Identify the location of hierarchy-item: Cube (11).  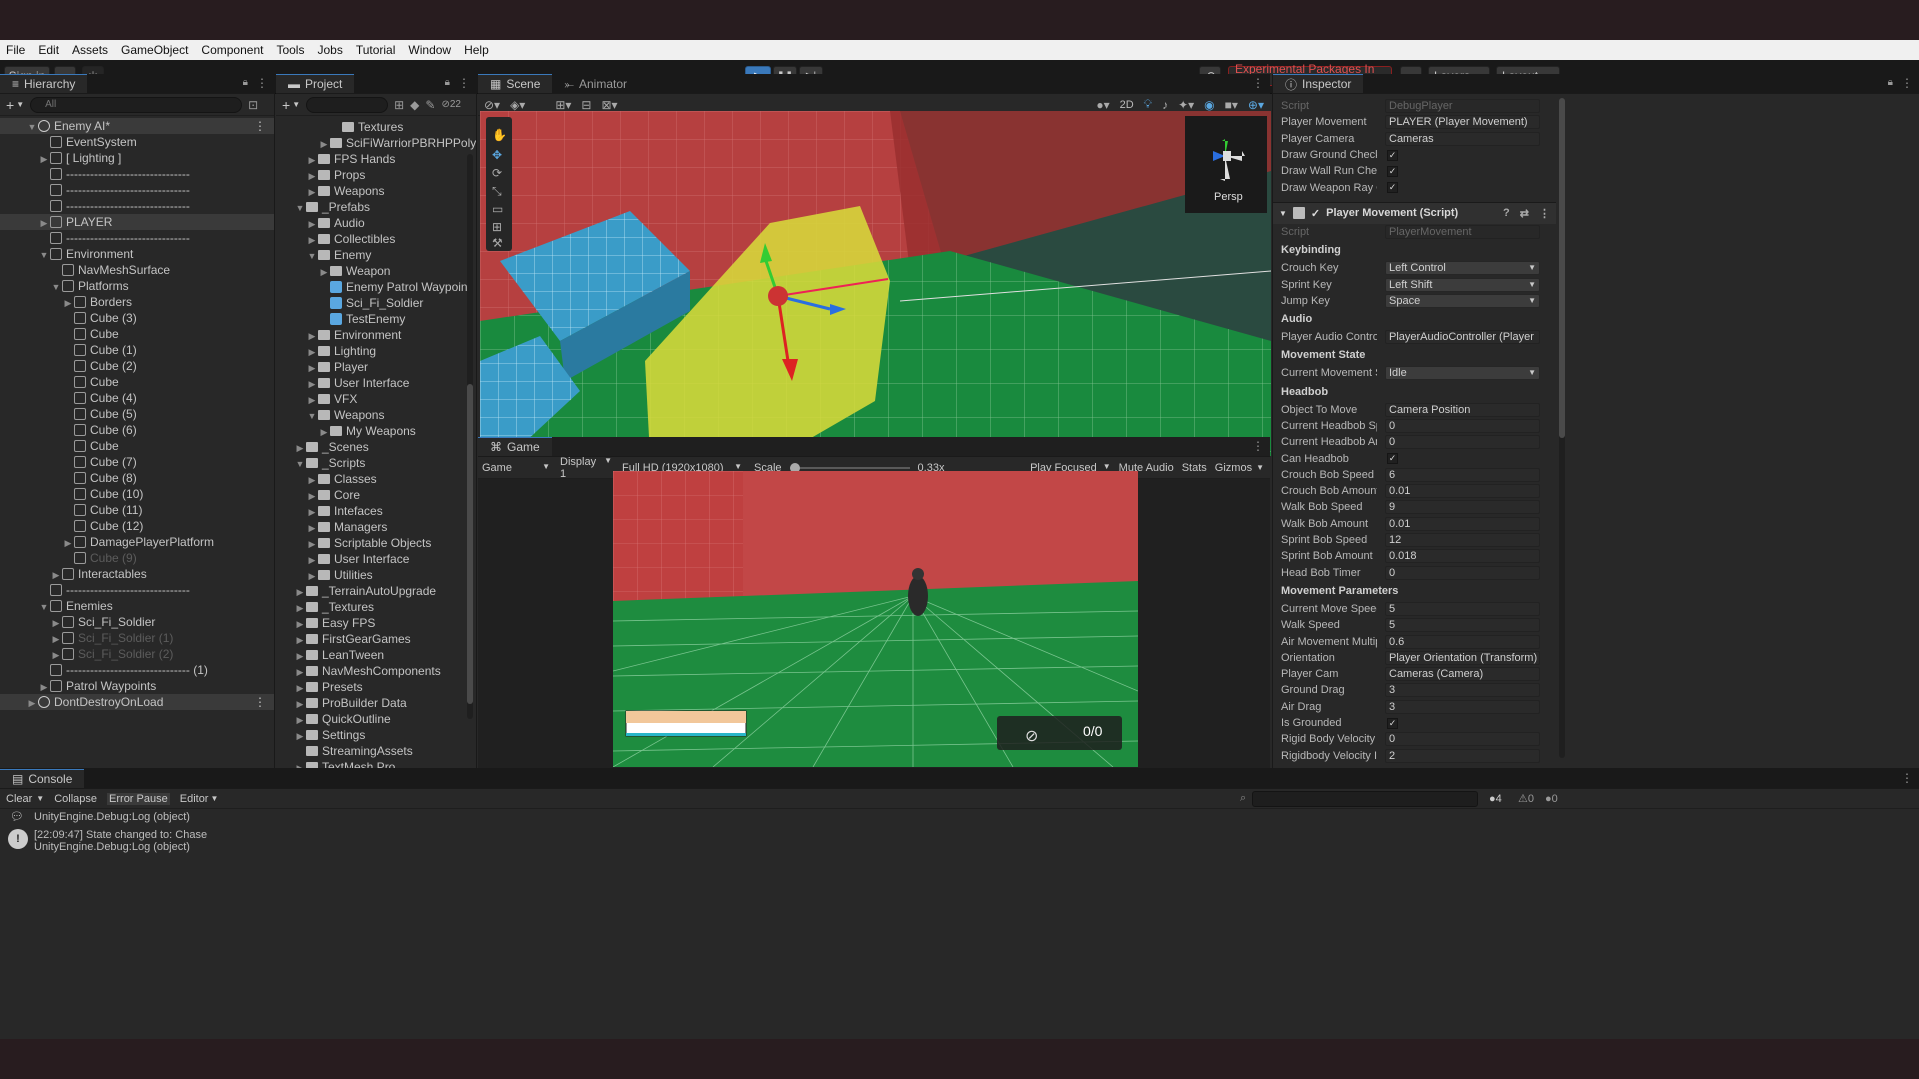
(137, 510).